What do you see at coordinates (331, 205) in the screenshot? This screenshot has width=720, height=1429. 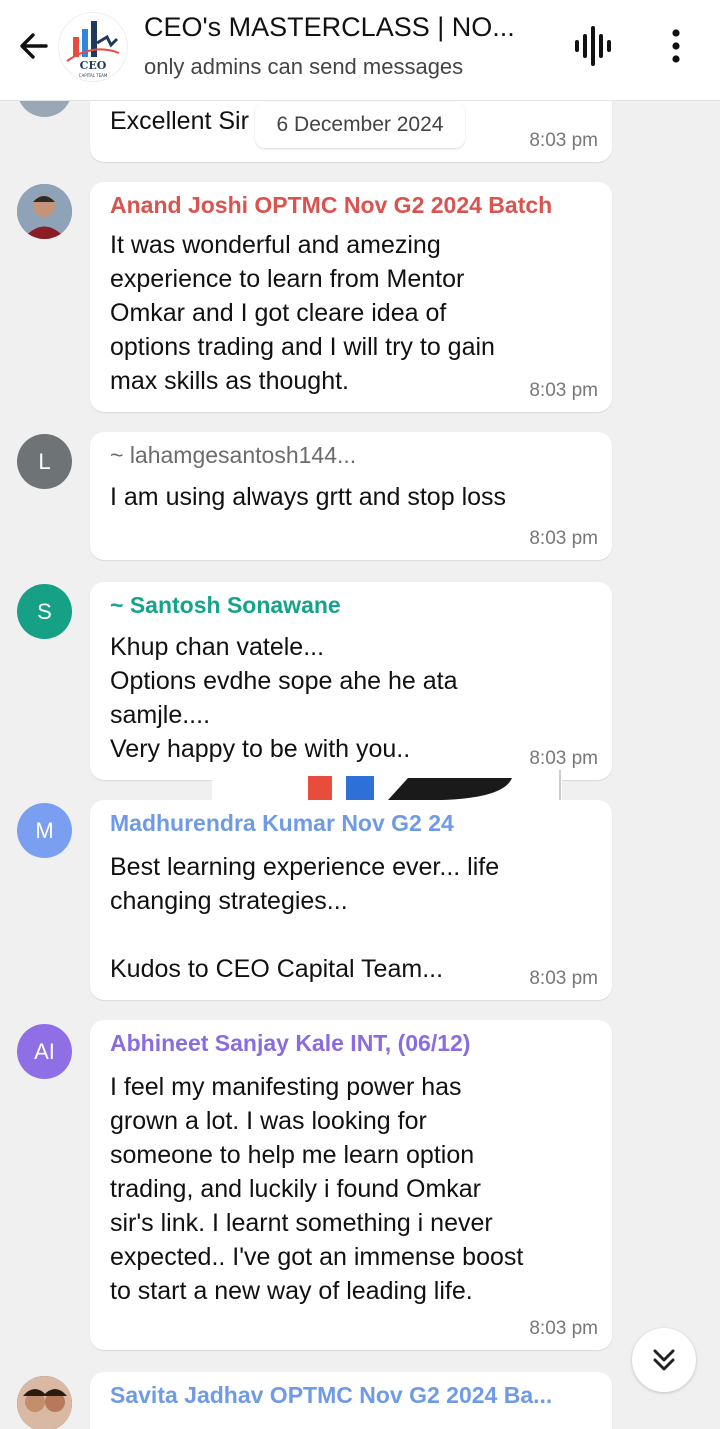 I see `sender-name: Anand Joshi OPTMC Nov G2 2024 Batch` at bounding box center [331, 205].